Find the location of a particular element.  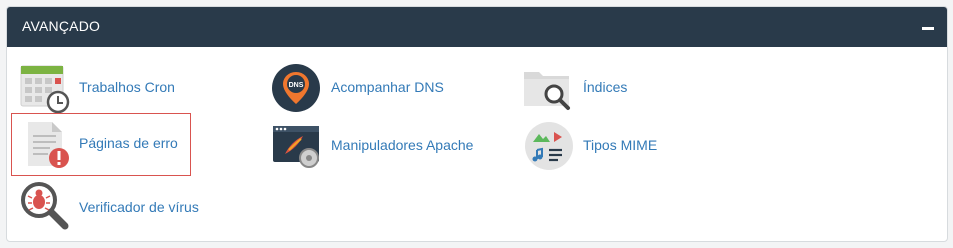

item-label: Acompanhar DNS is located at coordinates (387, 87).